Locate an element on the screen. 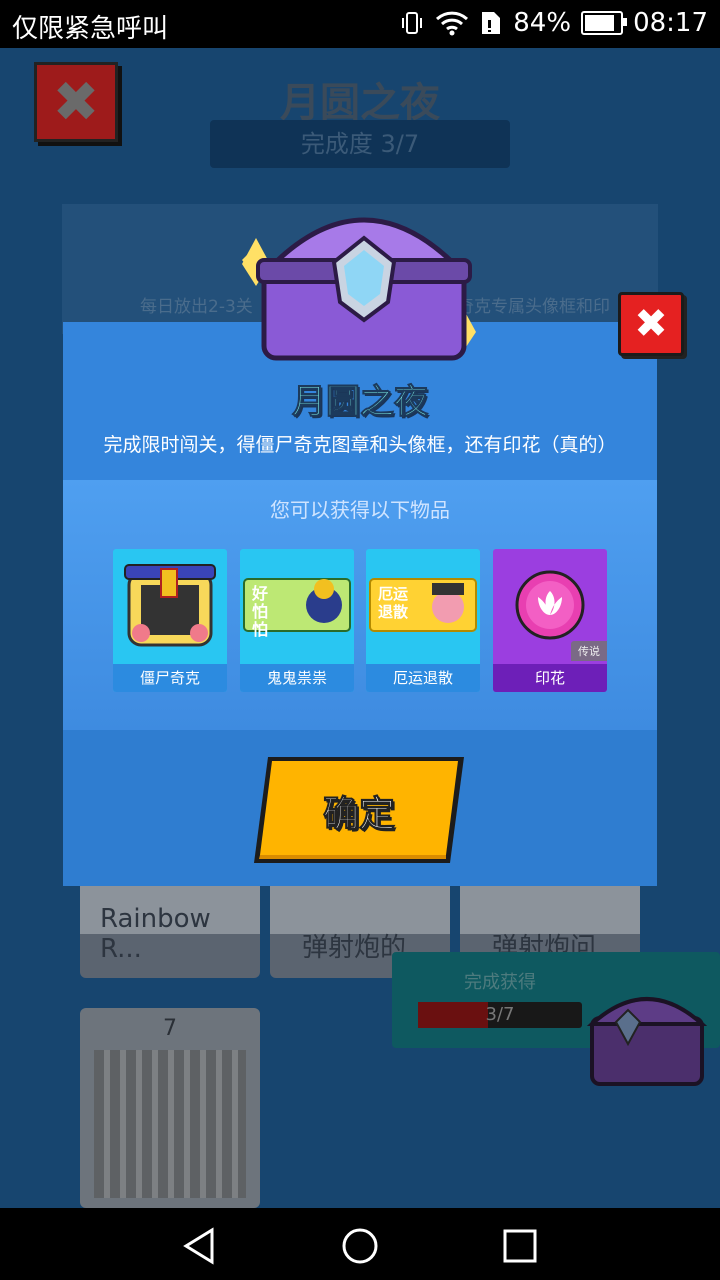 This screenshot has width=720, height=1280. reward-item-sneaky: 好怕怕 鬼鬼祟祟 is located at coordinates (297, 620).